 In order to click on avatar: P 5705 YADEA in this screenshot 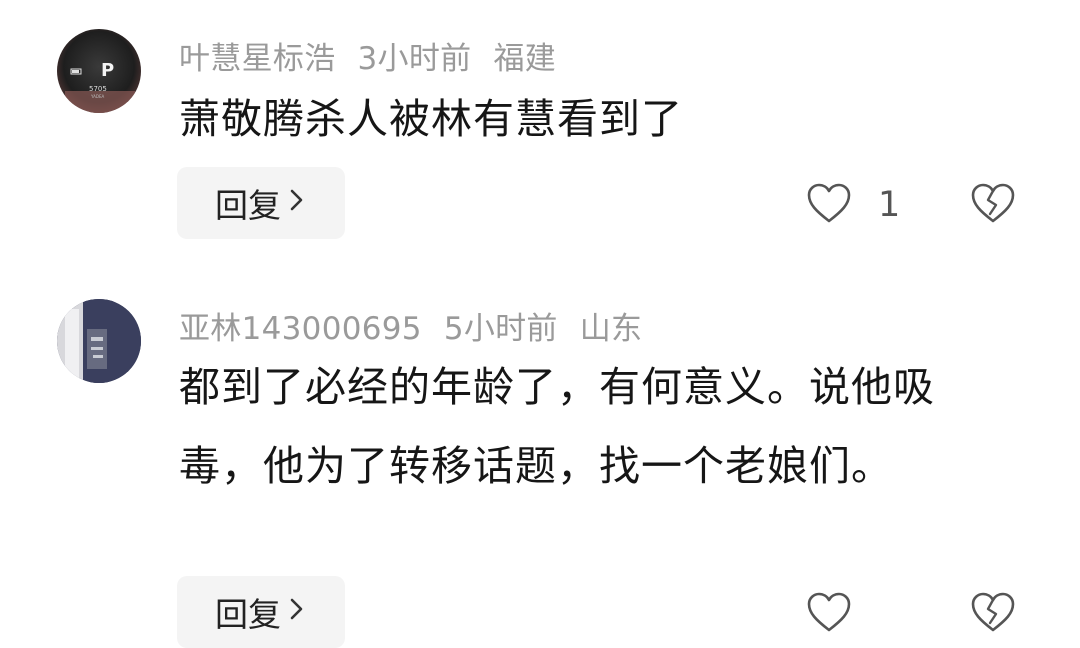, I will do `click(99, 71)`.